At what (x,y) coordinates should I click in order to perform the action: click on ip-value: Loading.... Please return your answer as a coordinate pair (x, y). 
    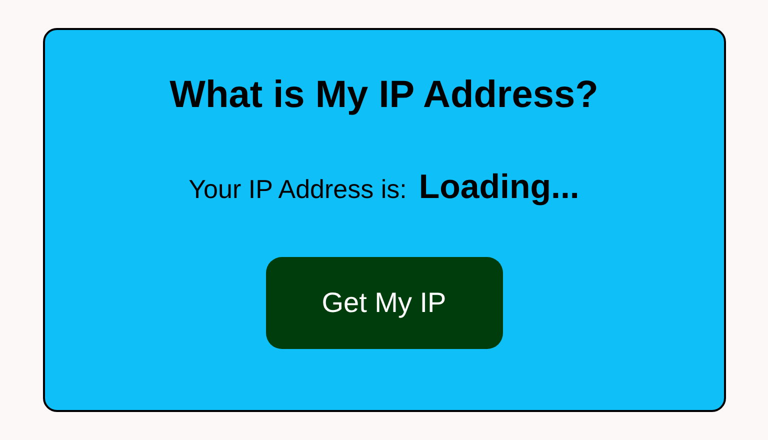
    Looking at the image, I should click on (499, 187).